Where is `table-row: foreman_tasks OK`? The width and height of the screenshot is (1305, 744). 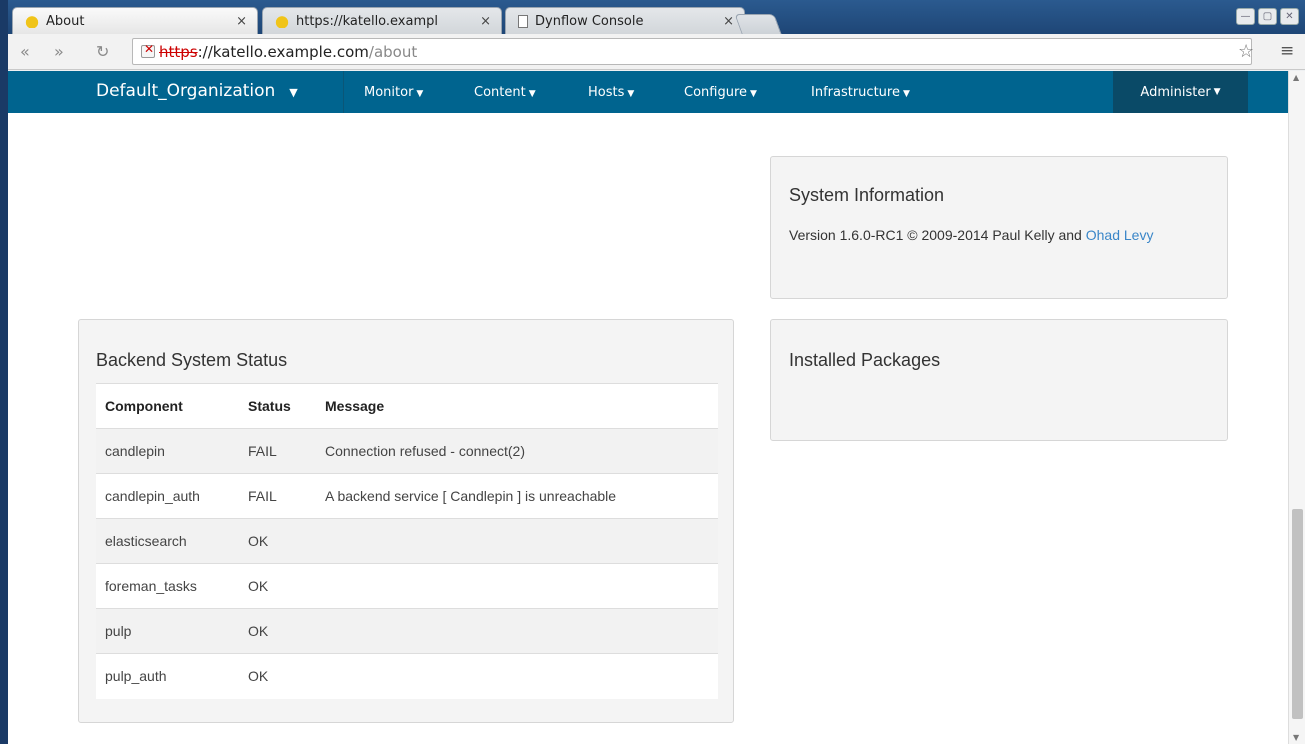 table-row: foreman_tasks OK is located at coordinates (407, 586).